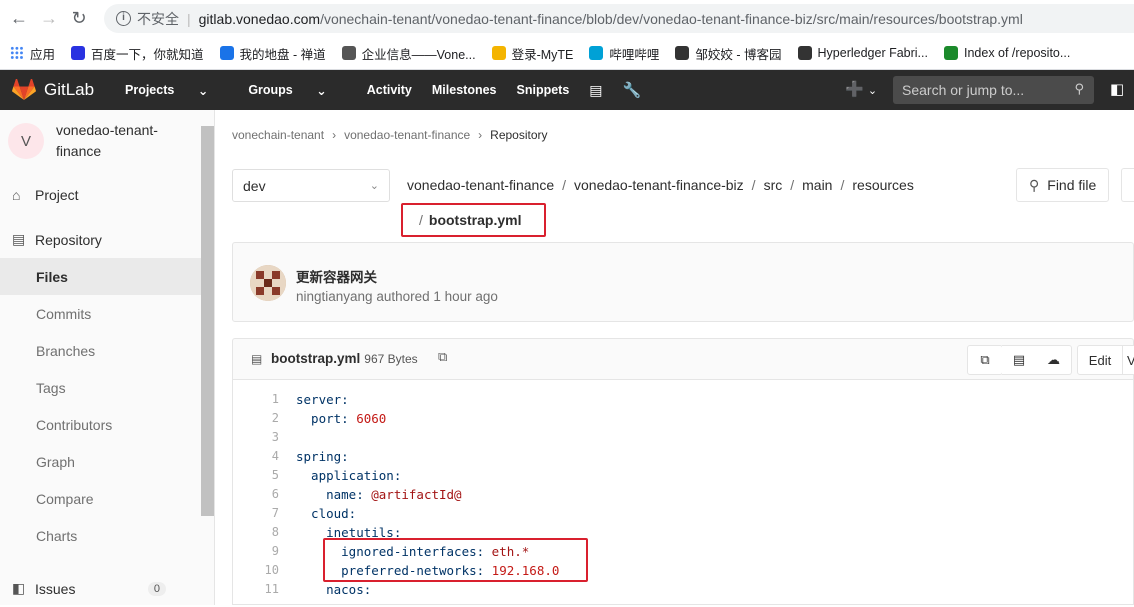 The height and width of the screenshot is (607, 1134). I want to click on reload-icon: ↻, so click(79, 19).